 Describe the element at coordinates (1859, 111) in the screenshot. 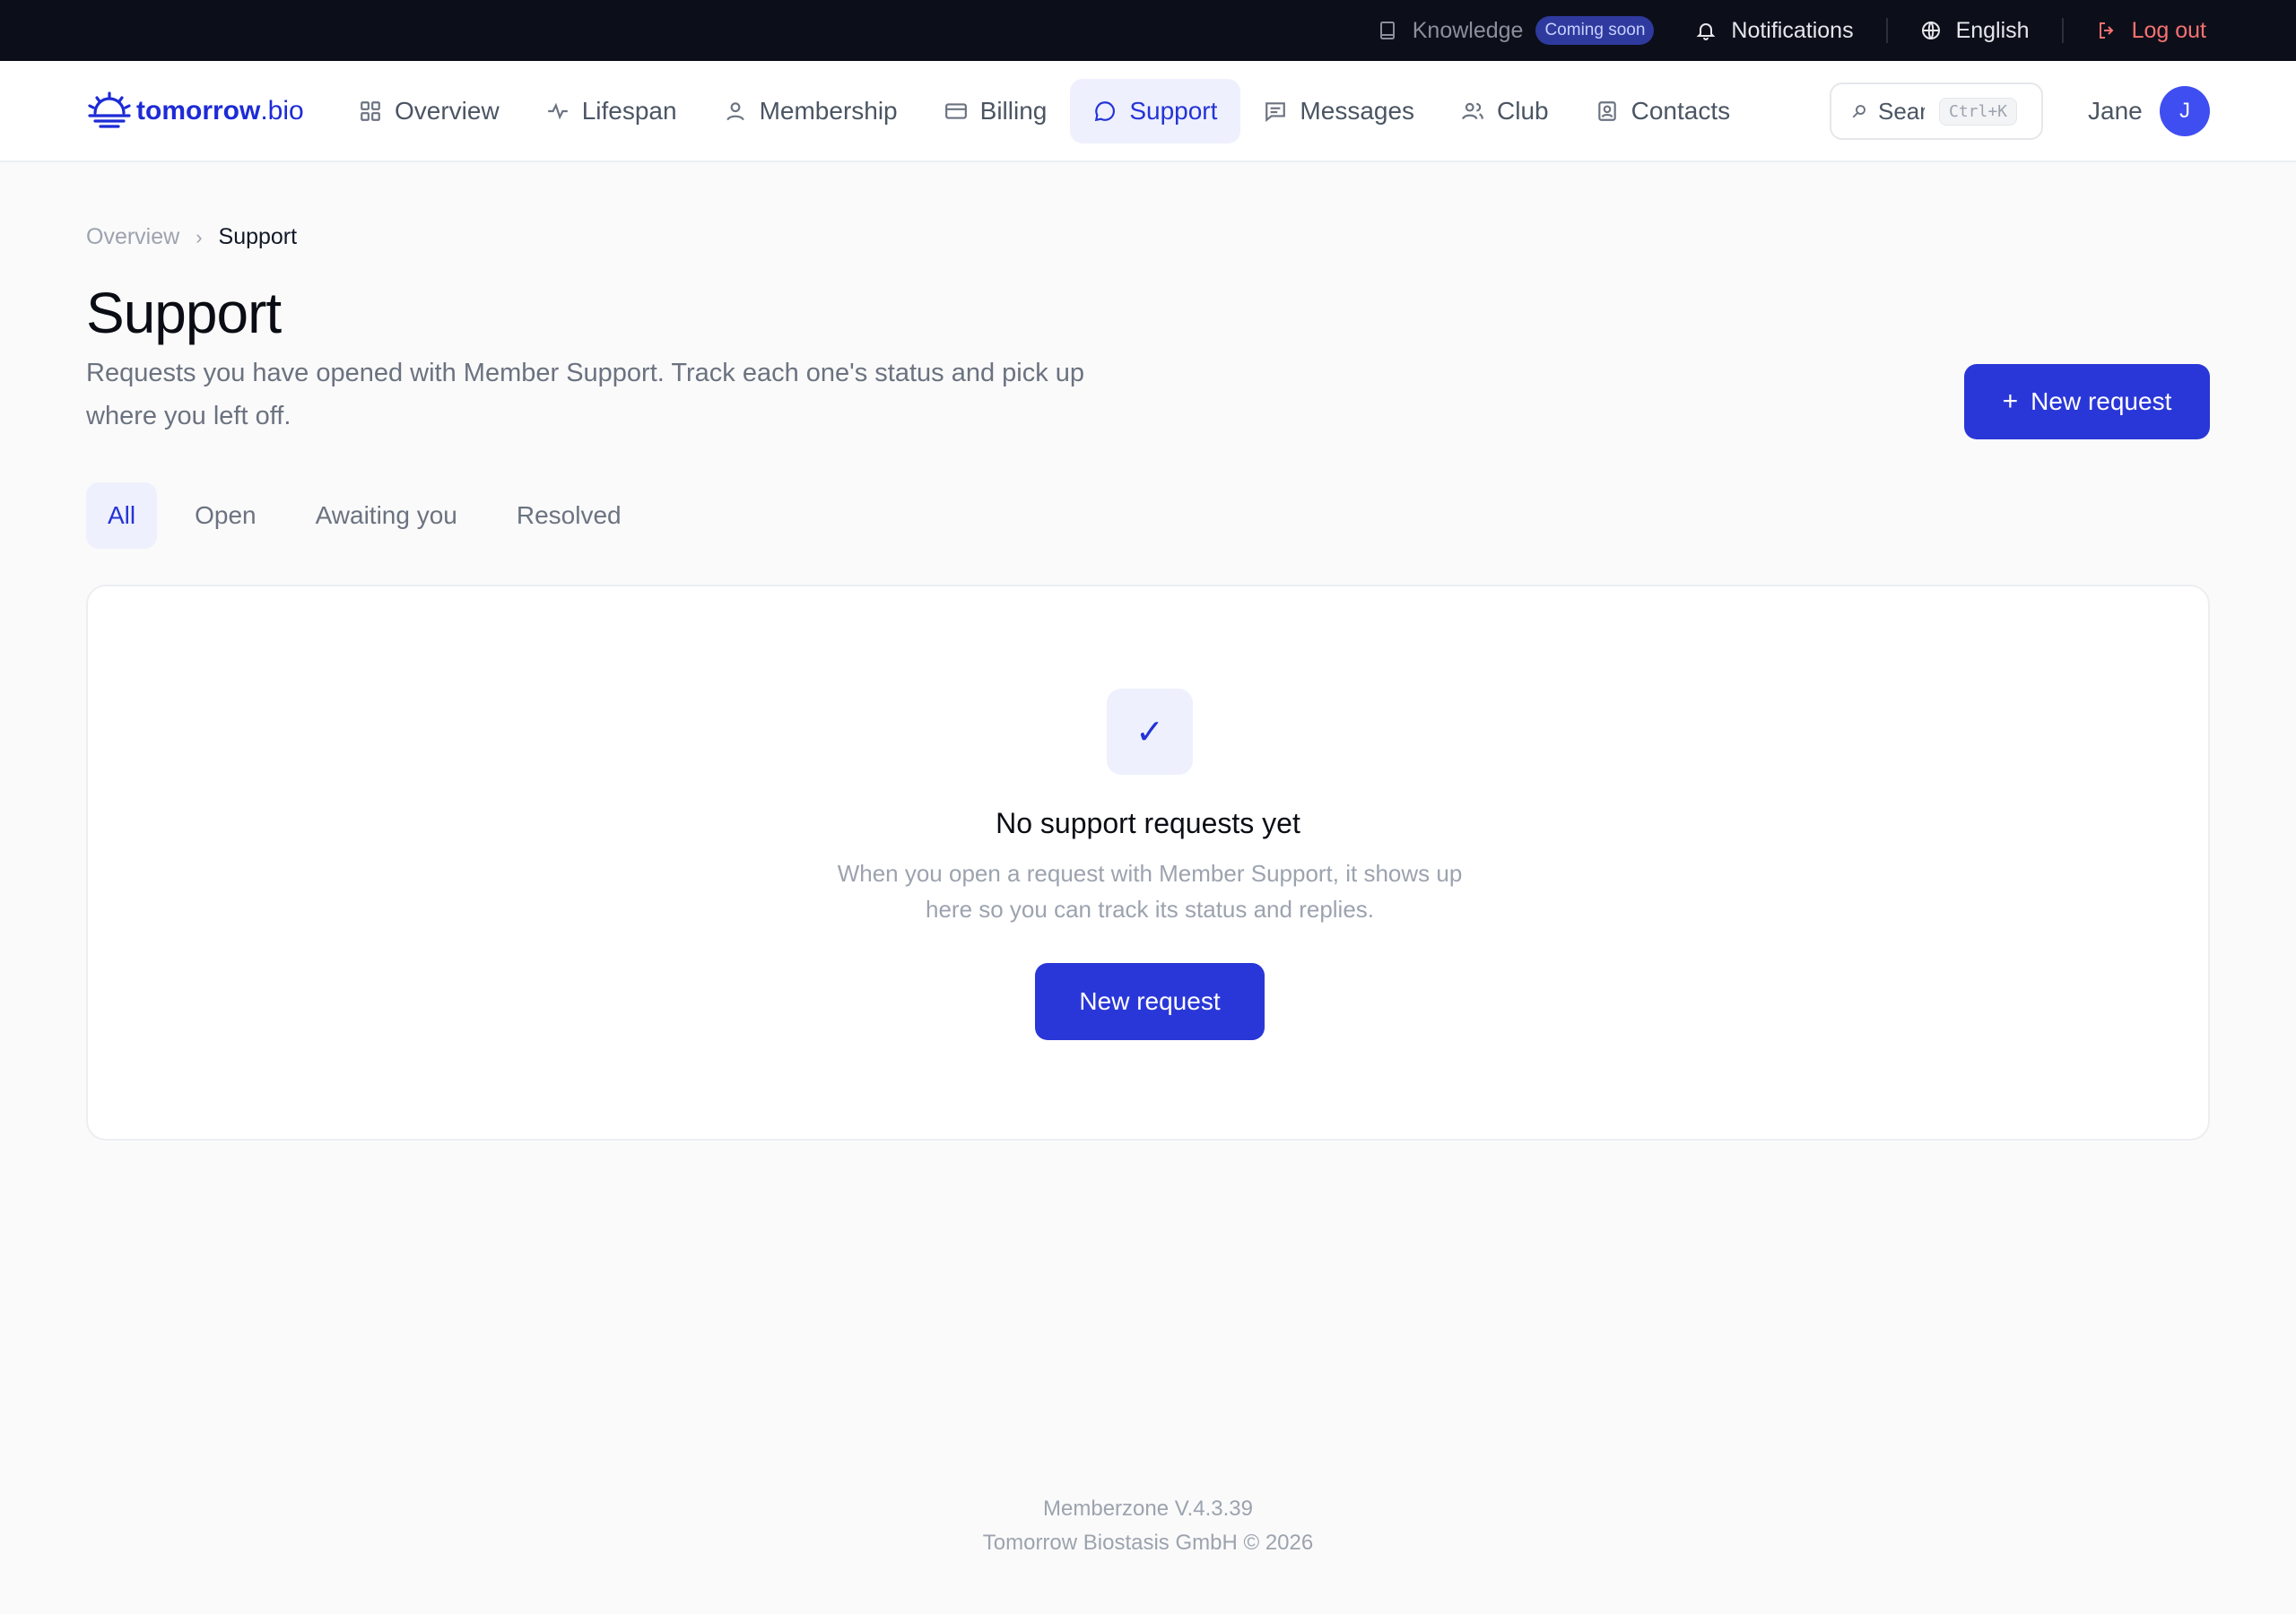

I see `search-icon` at that location.